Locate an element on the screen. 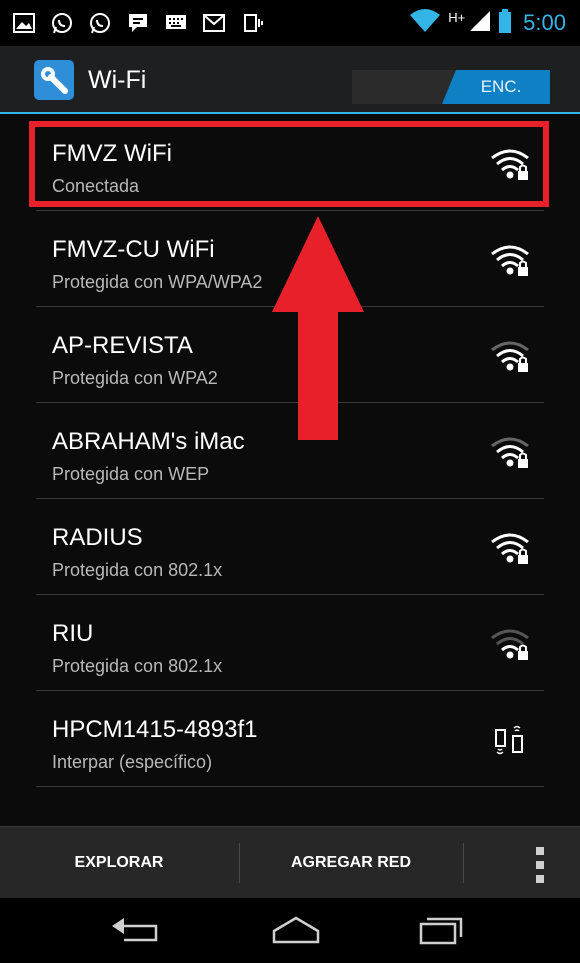  keyboard-icon is located at coordinates (176, 23).